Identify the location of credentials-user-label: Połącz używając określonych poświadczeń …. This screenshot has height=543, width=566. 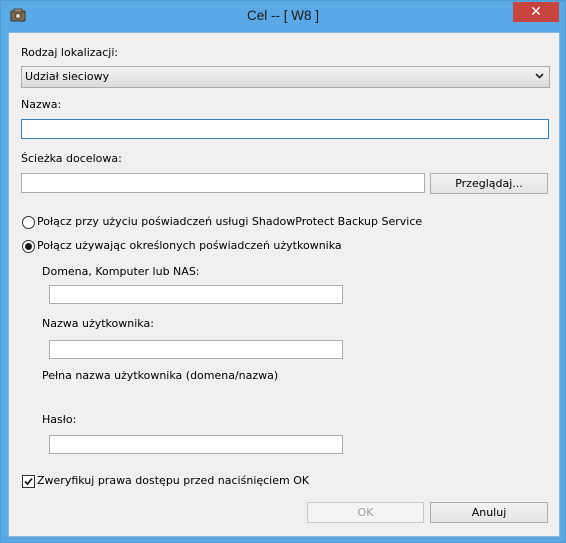
(189, 245).